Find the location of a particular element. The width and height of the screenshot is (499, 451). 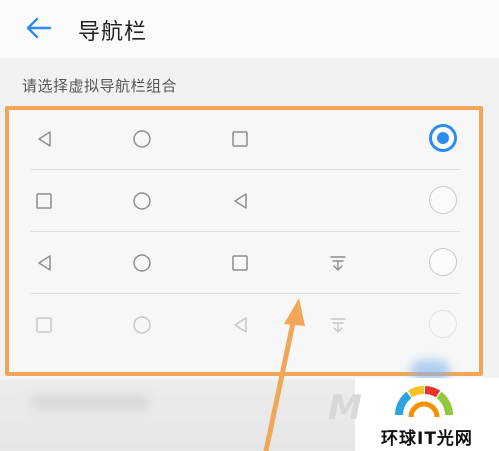

watermark-text: 环球IT光网 is located at coordinates (427, 439).